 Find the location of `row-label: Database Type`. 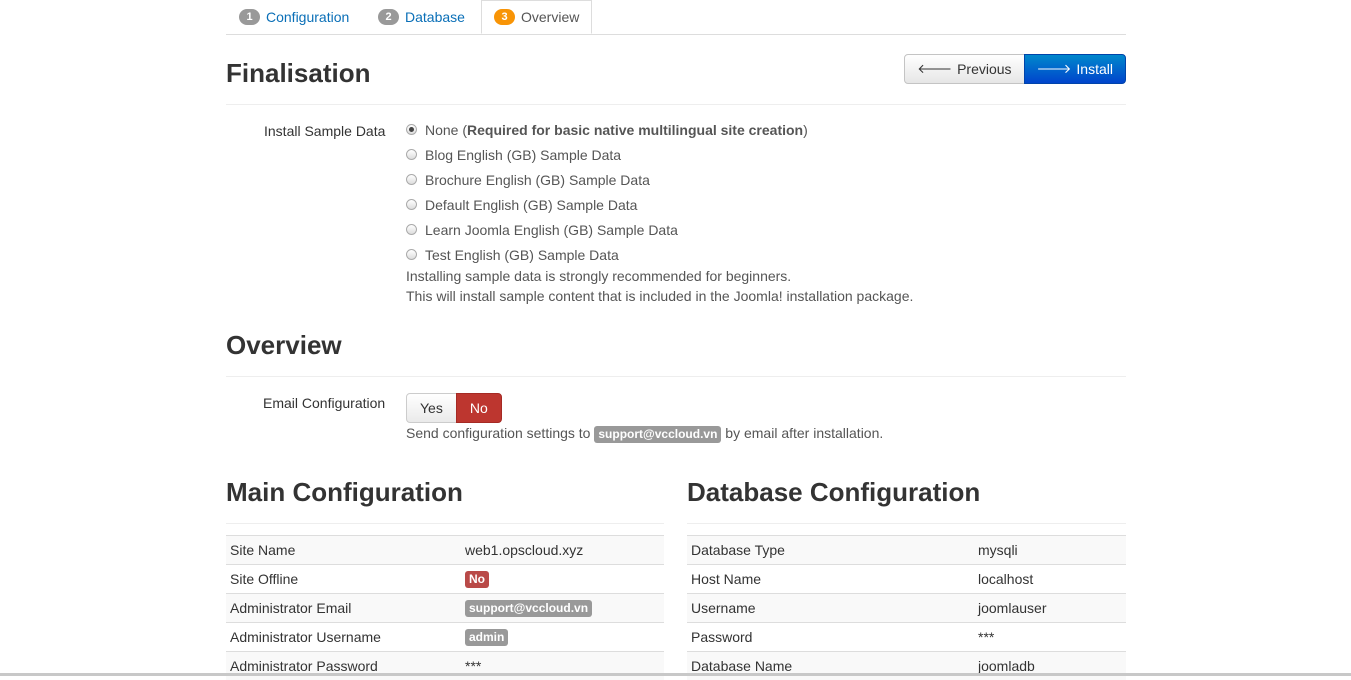

row-label: Database Type is located at coordinates (830, 550).